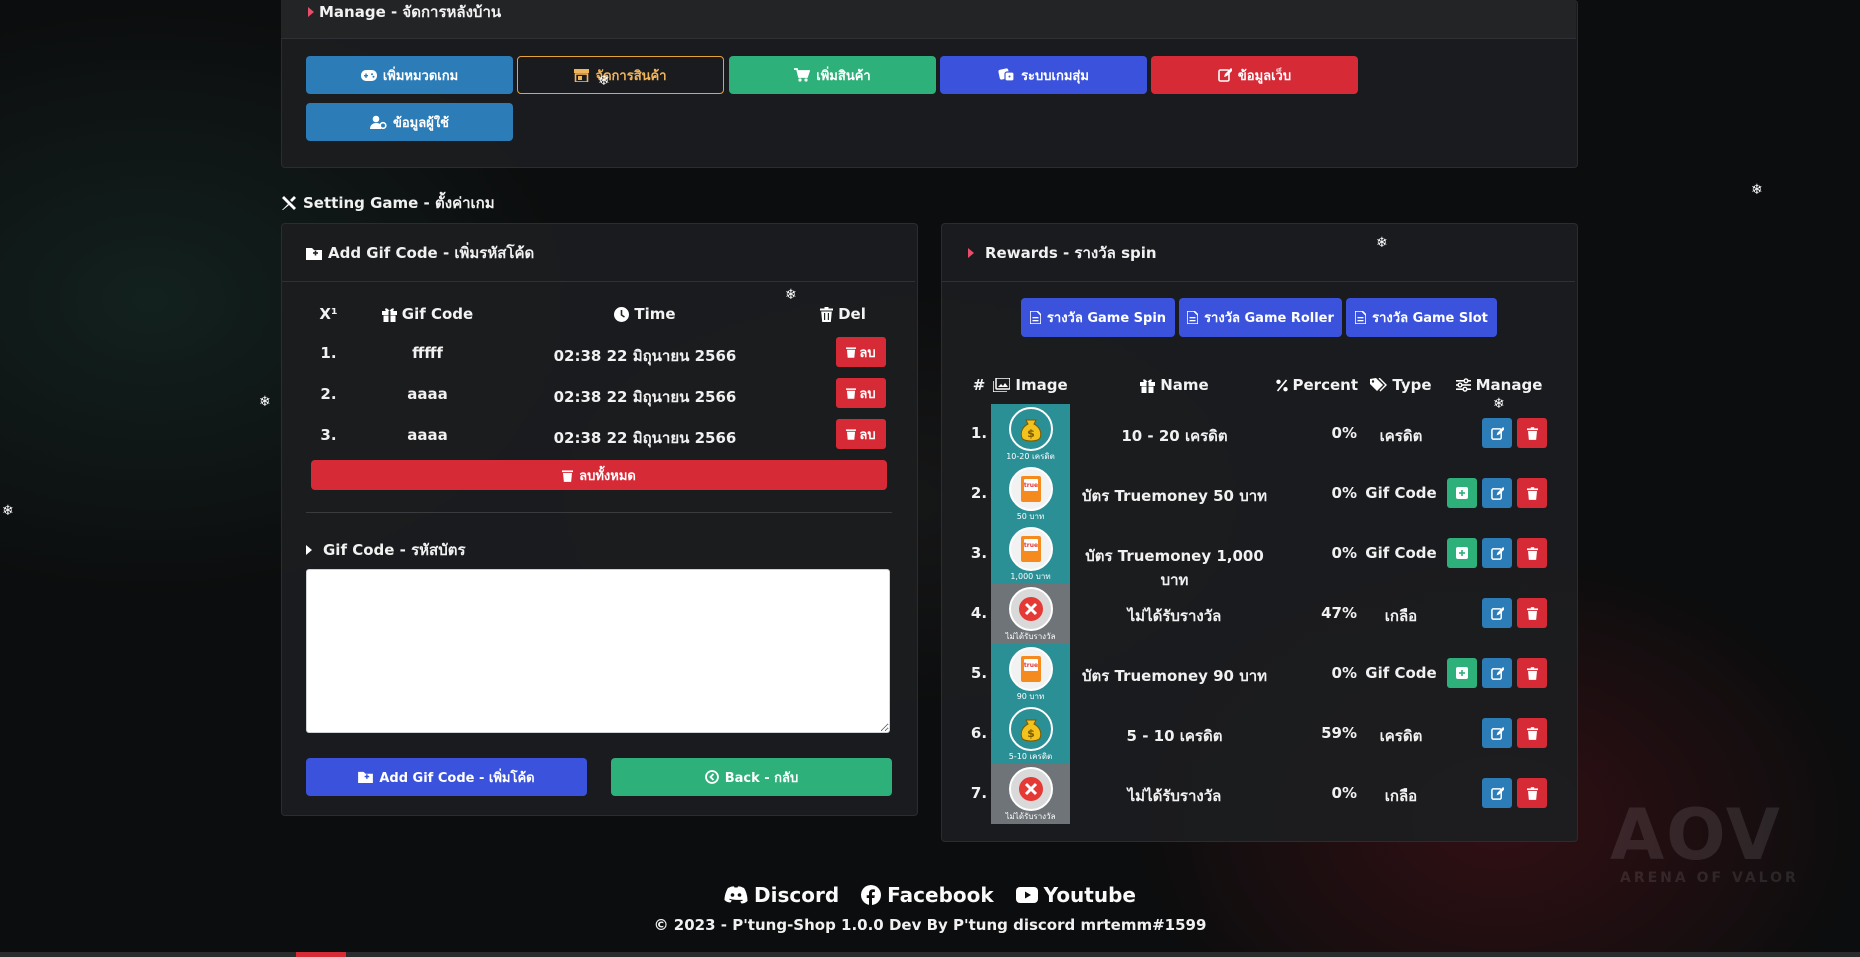 Image resolution: width=1860 pixels, height=957 pixels. What do you see at coordinates (328, 314) in the screenshot?
I see `col-number-label: X¹` at bounding box center [328, 314].